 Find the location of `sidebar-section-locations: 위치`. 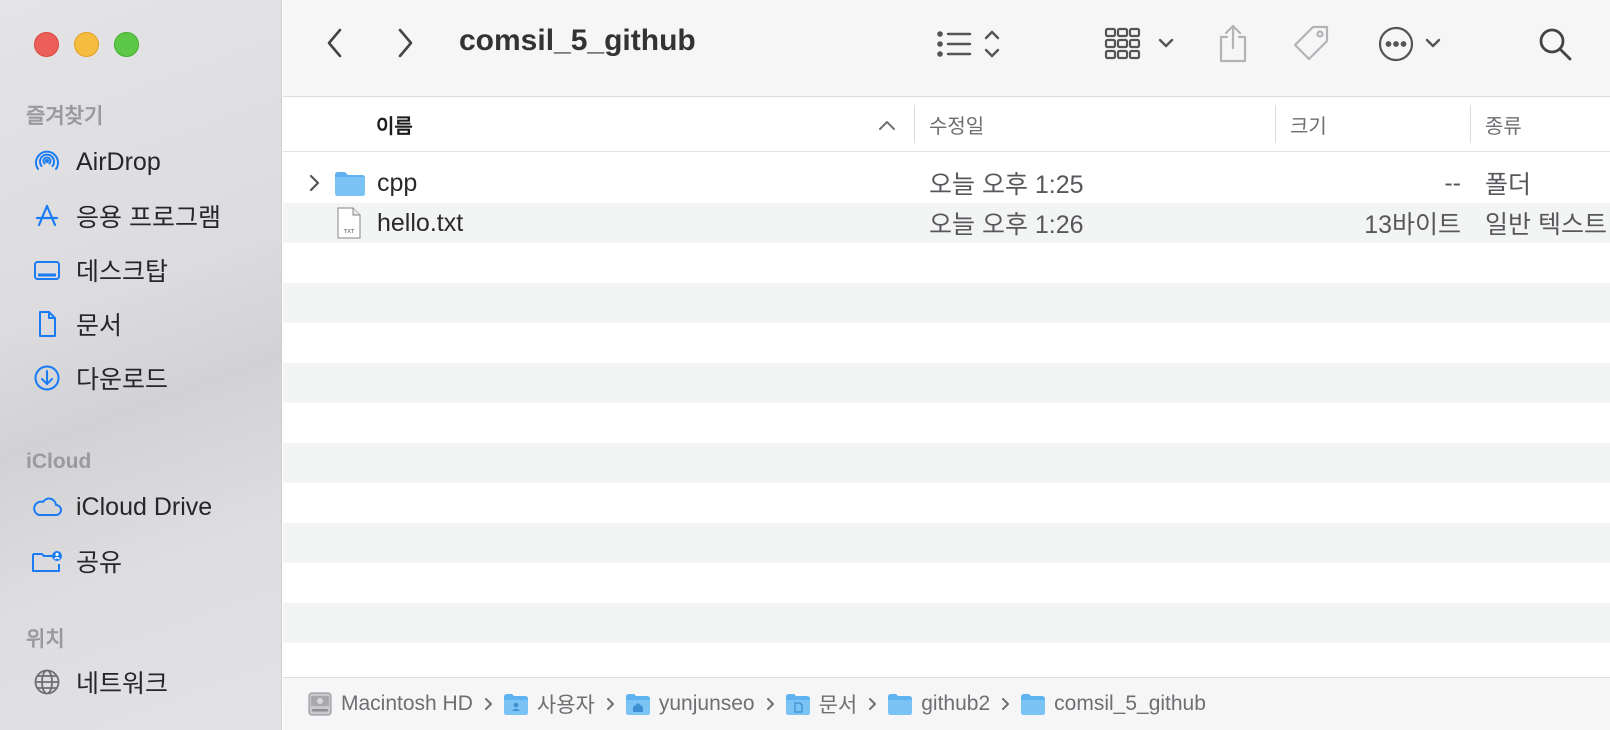

sidebar-section-locations: 위치 is located at coordinates (45, 639).